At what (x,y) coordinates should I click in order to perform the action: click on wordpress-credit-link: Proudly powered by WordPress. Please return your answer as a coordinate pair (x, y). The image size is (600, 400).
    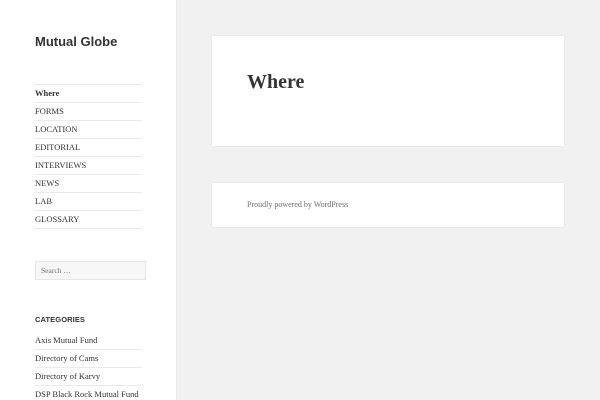
    Looking at the image, I should click on (297, 205).